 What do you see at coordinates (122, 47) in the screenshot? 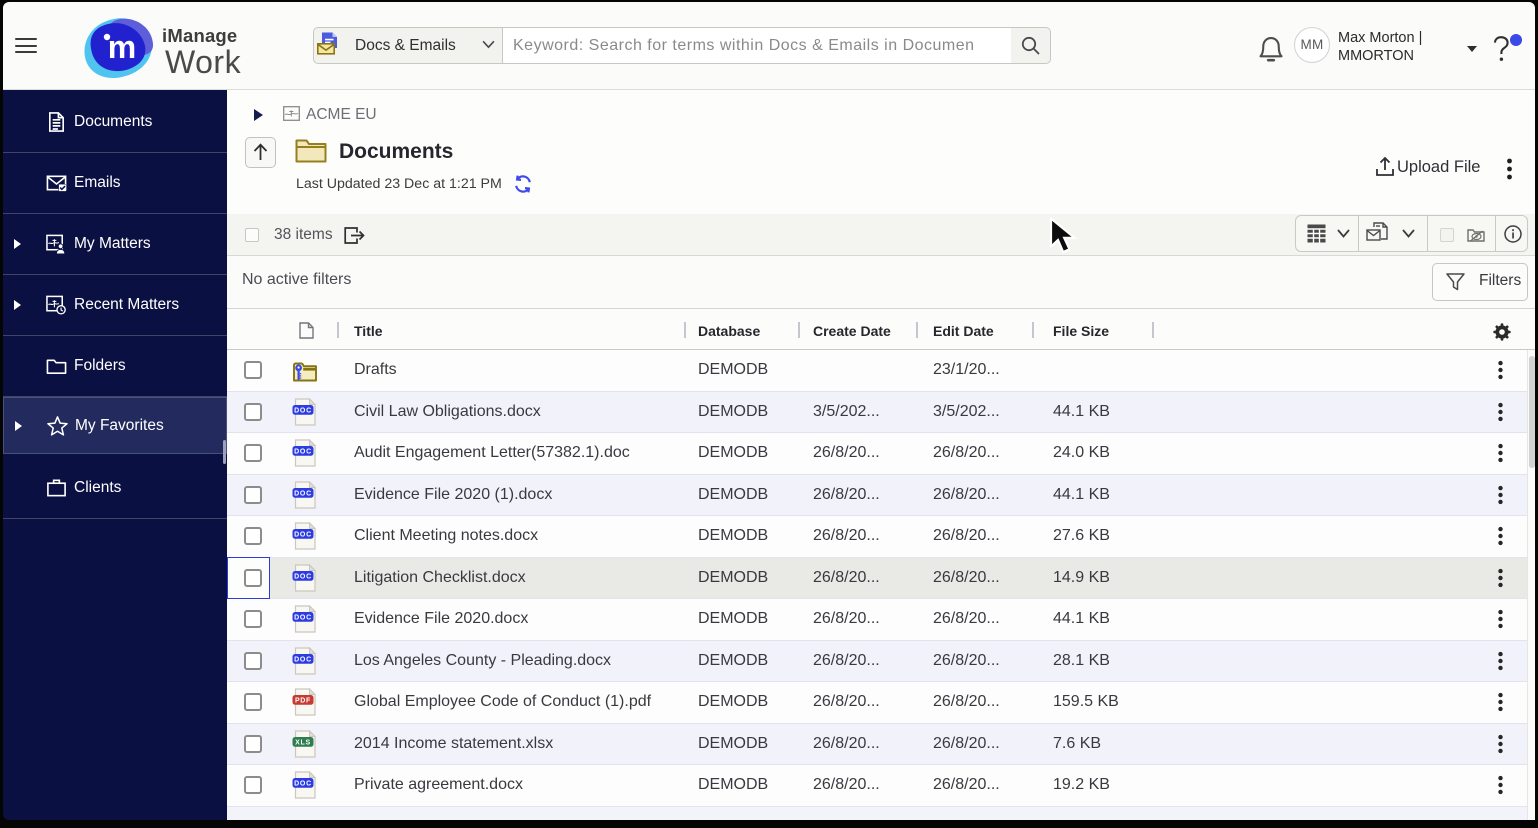
I see `svg-text: m` at bounding box center [122, 47].